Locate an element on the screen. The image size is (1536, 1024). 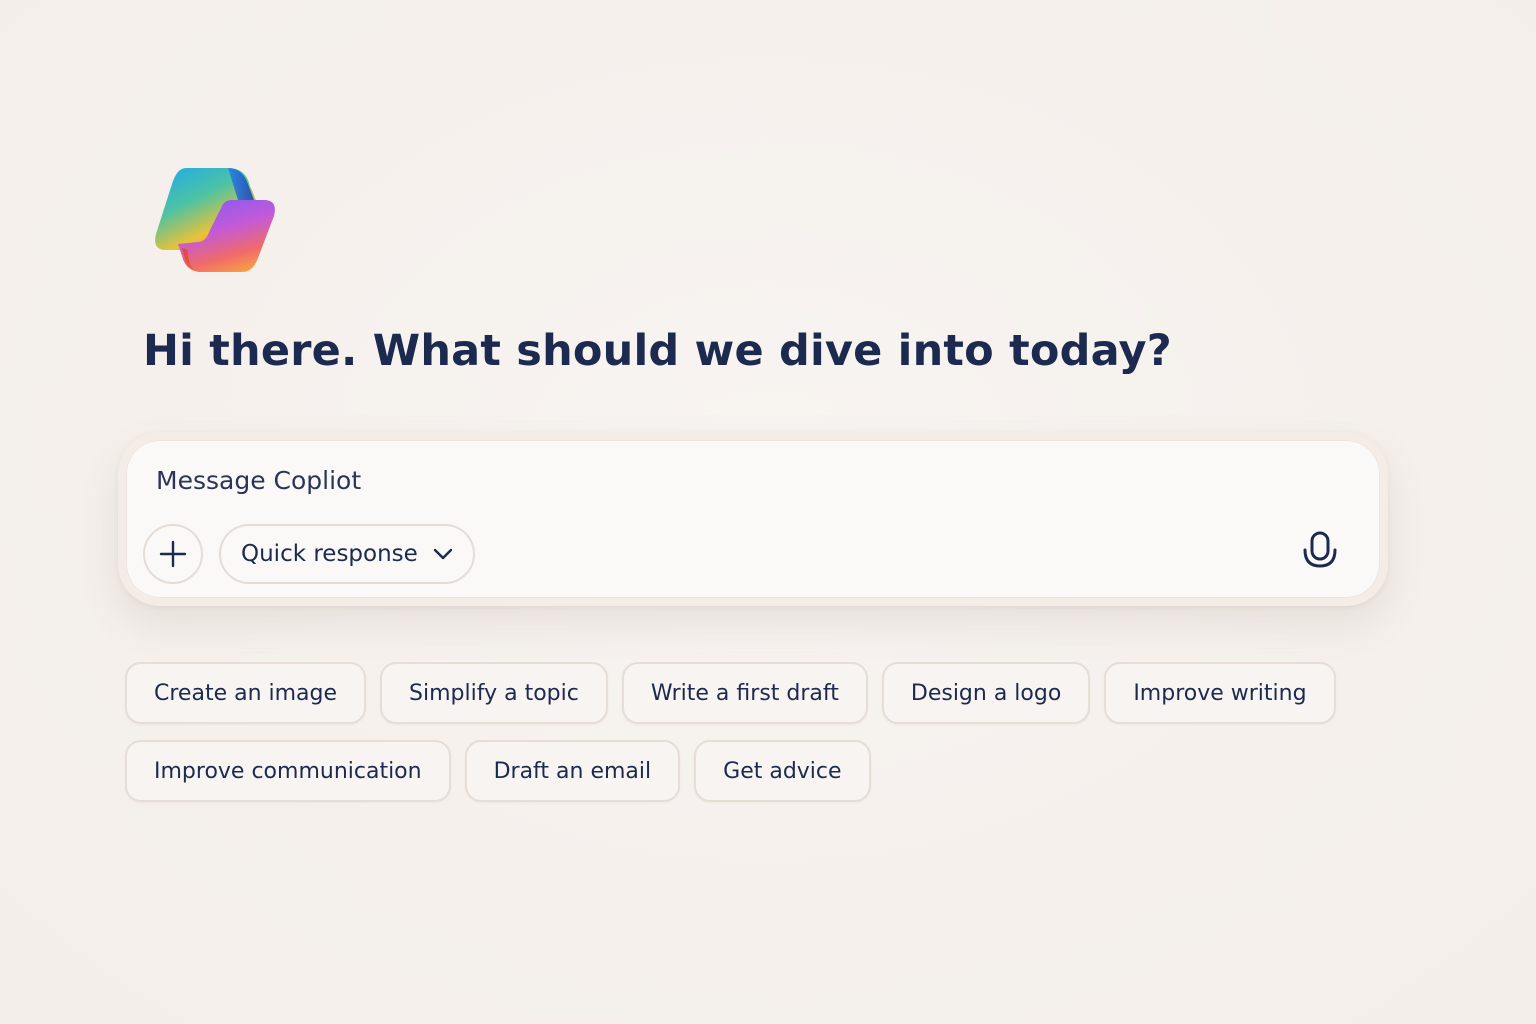
suggestion-improve-writing: Improve writing is located at coordinates (1220, 693).